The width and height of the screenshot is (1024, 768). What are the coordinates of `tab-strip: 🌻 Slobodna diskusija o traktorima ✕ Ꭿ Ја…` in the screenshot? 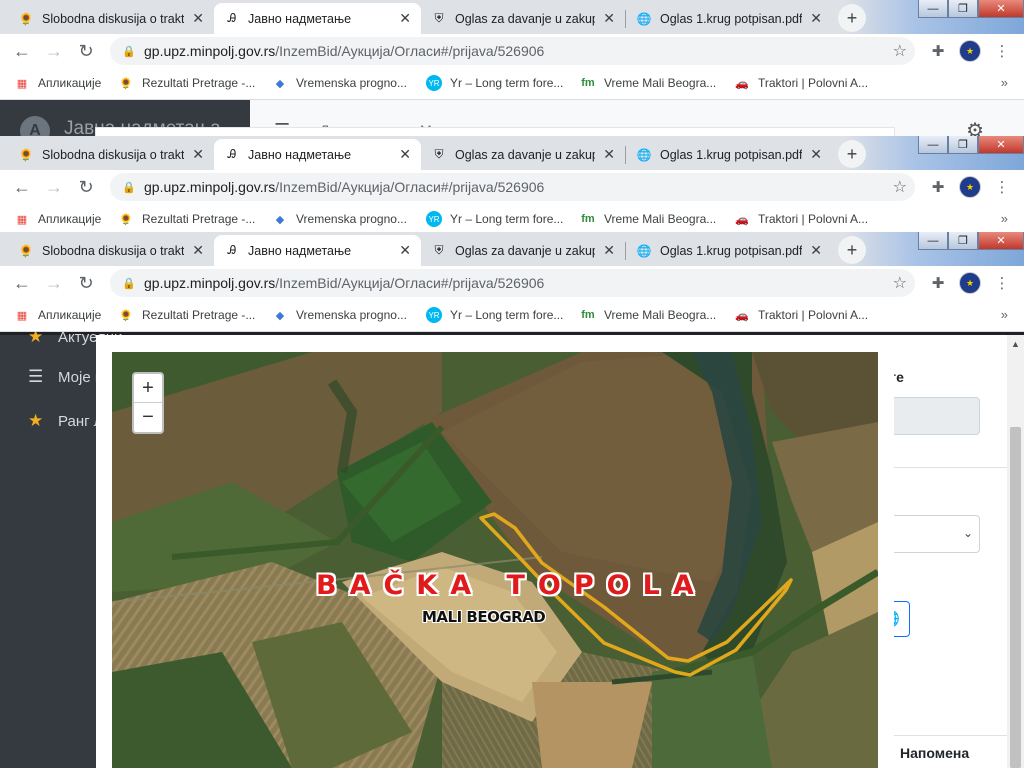 It's located at (512, 153).